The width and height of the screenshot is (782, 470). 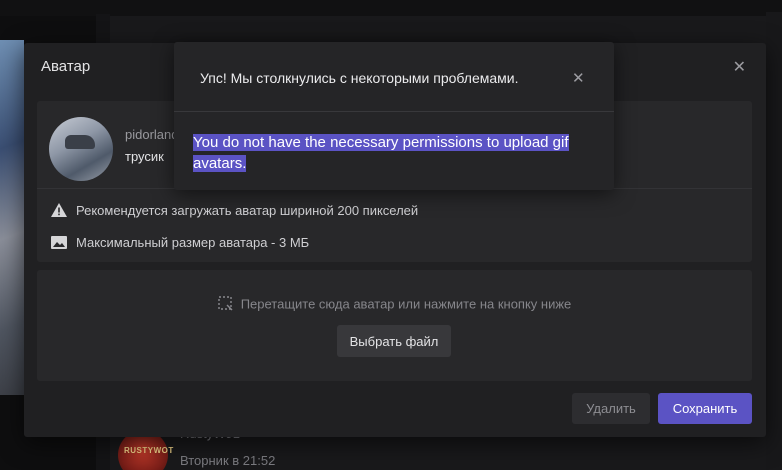 I want to click on scrollbar, so click(x=774, y=241).